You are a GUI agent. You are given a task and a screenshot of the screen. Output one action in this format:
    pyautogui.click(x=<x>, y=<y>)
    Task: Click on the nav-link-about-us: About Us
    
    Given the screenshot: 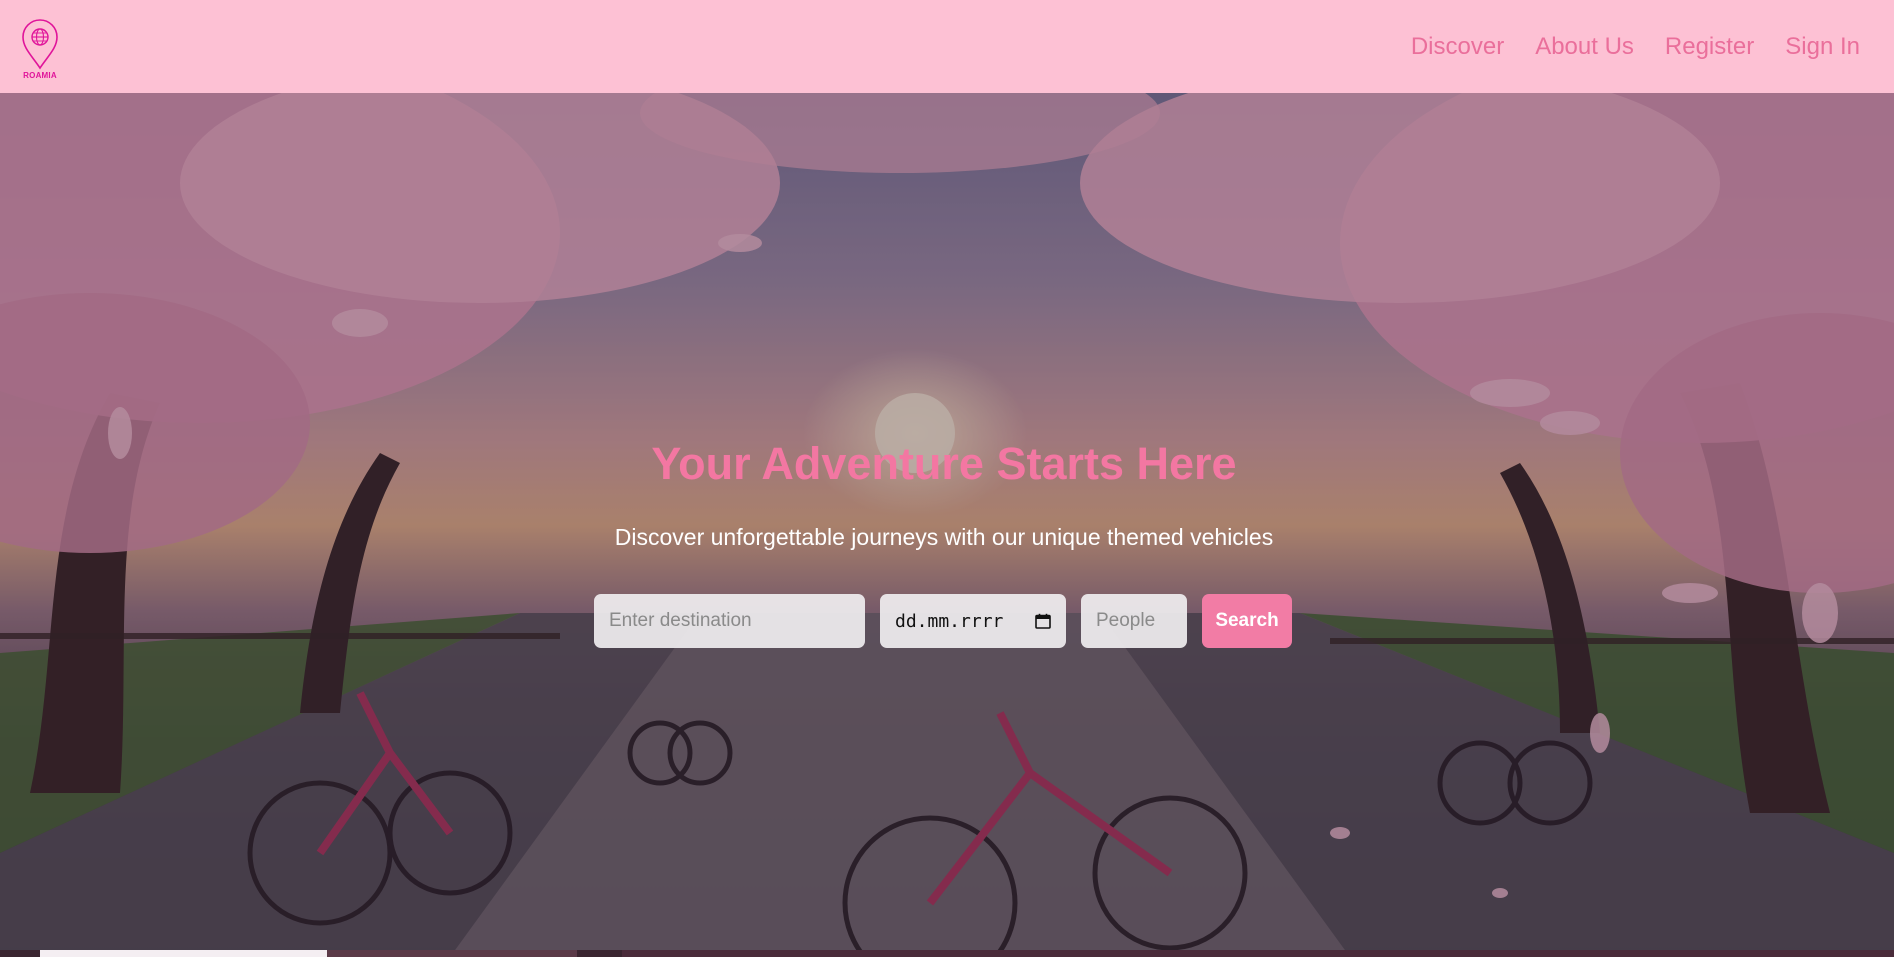 What is the action you would take?
    pyautogui.click(x=1584, y=47)
    